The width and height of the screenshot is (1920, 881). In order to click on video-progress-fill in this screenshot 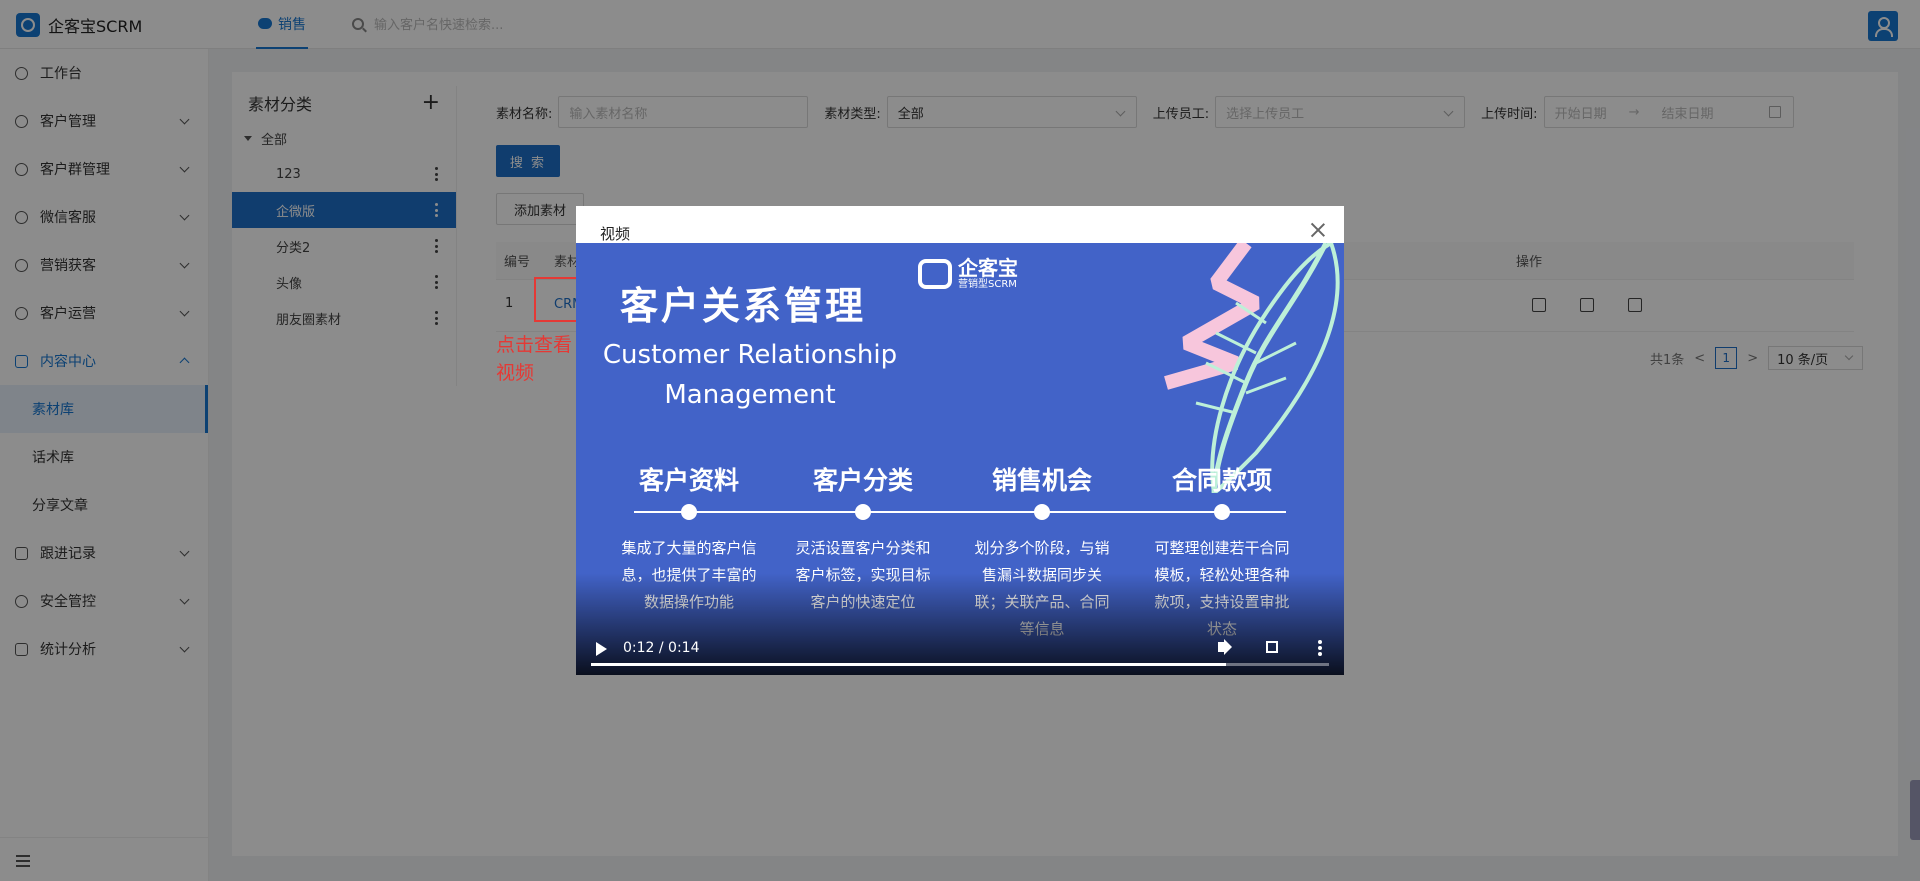, I will do `click(908, 664)`.